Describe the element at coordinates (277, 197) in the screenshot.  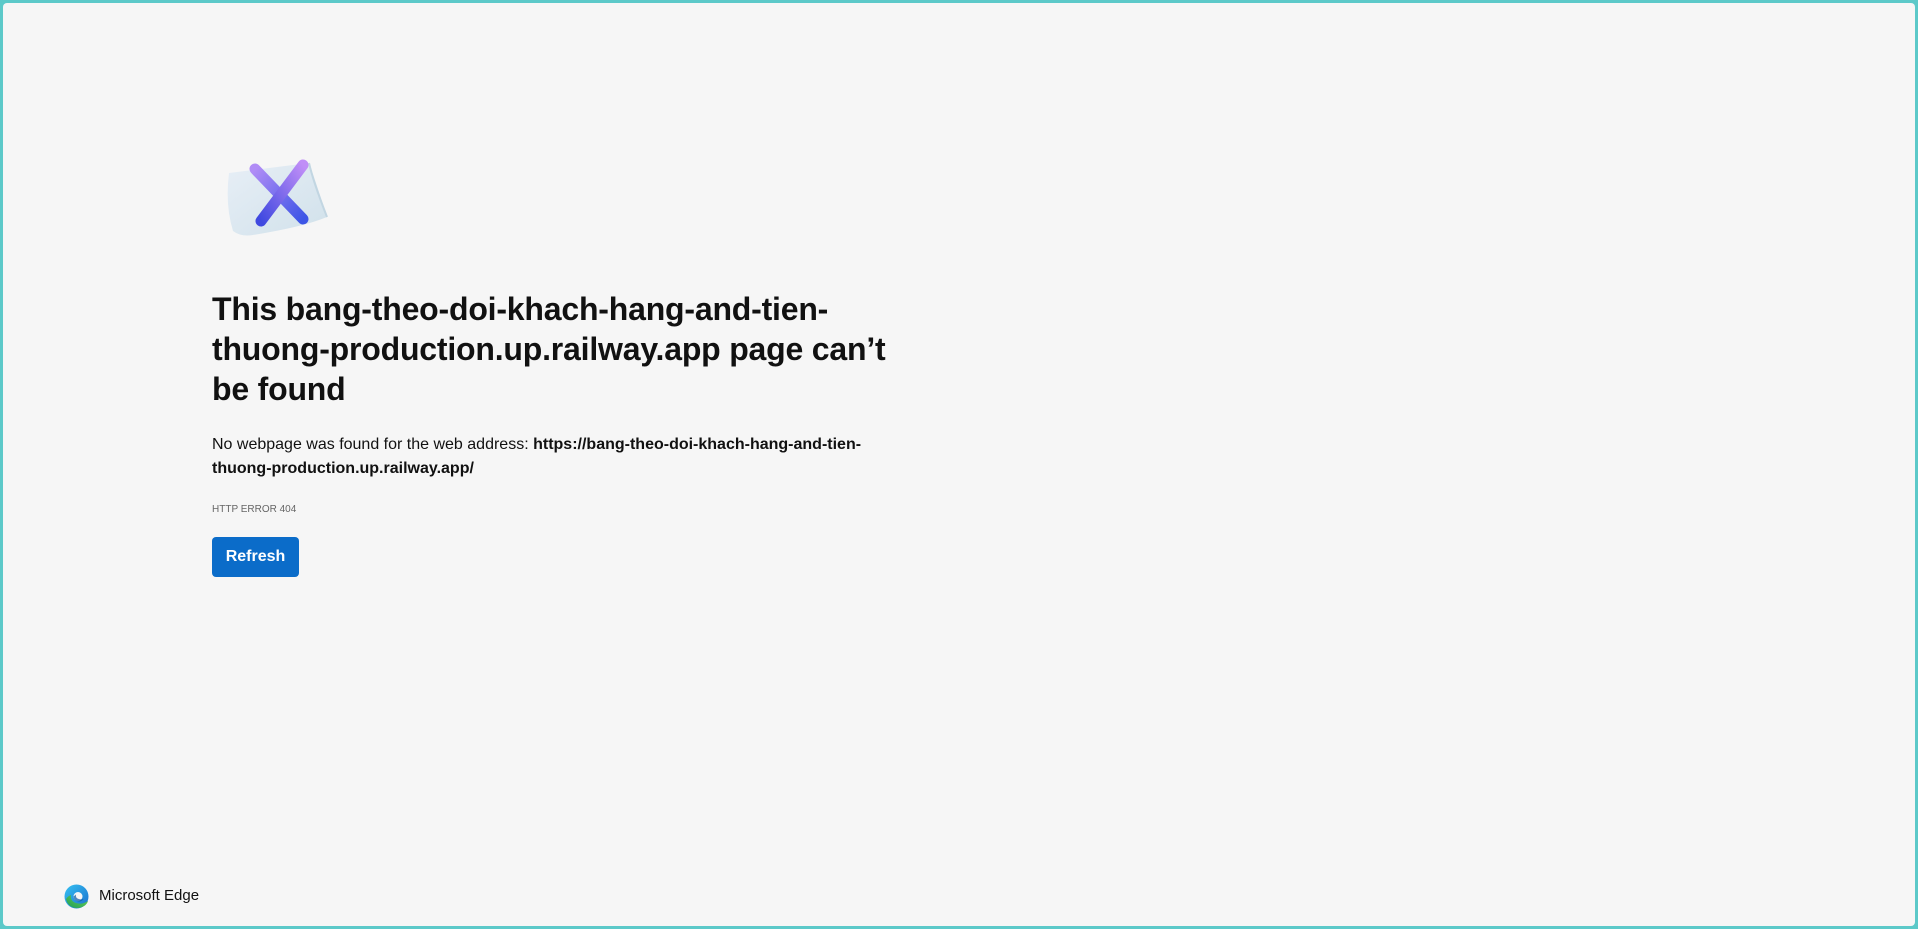
I see `page-error-x-icon` at that location.